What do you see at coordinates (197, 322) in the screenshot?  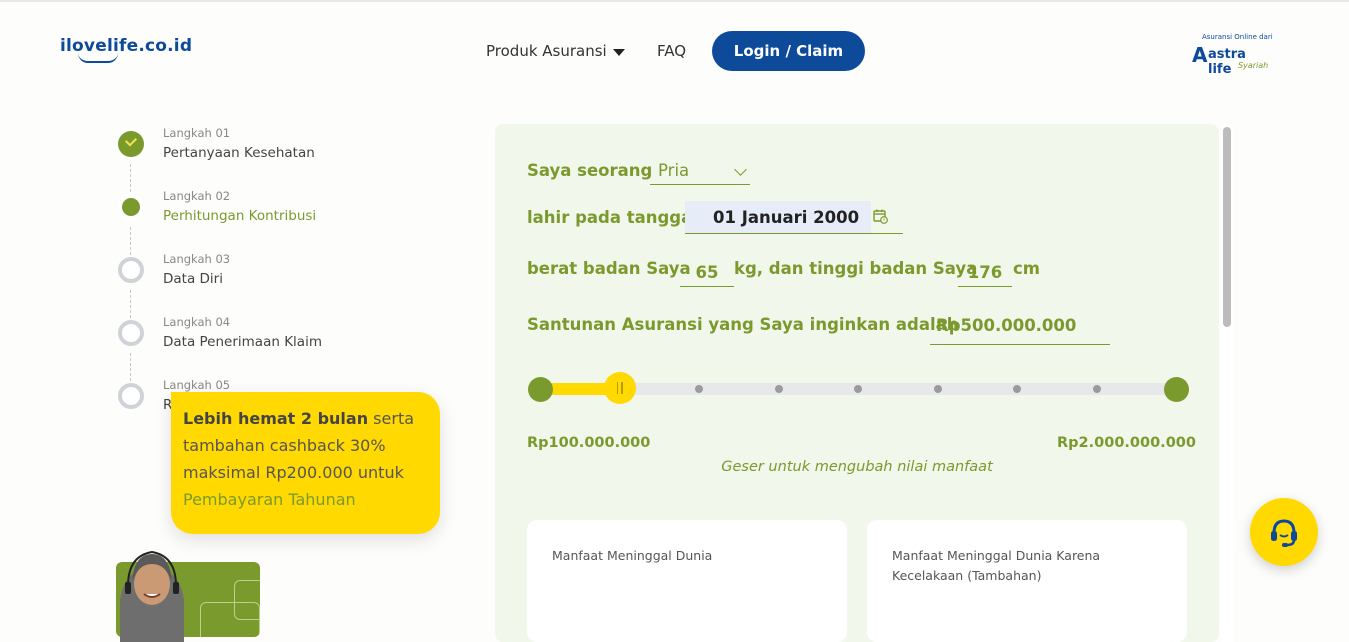 I see `step-number: Langkah 04` at bounding box center [197, 322].